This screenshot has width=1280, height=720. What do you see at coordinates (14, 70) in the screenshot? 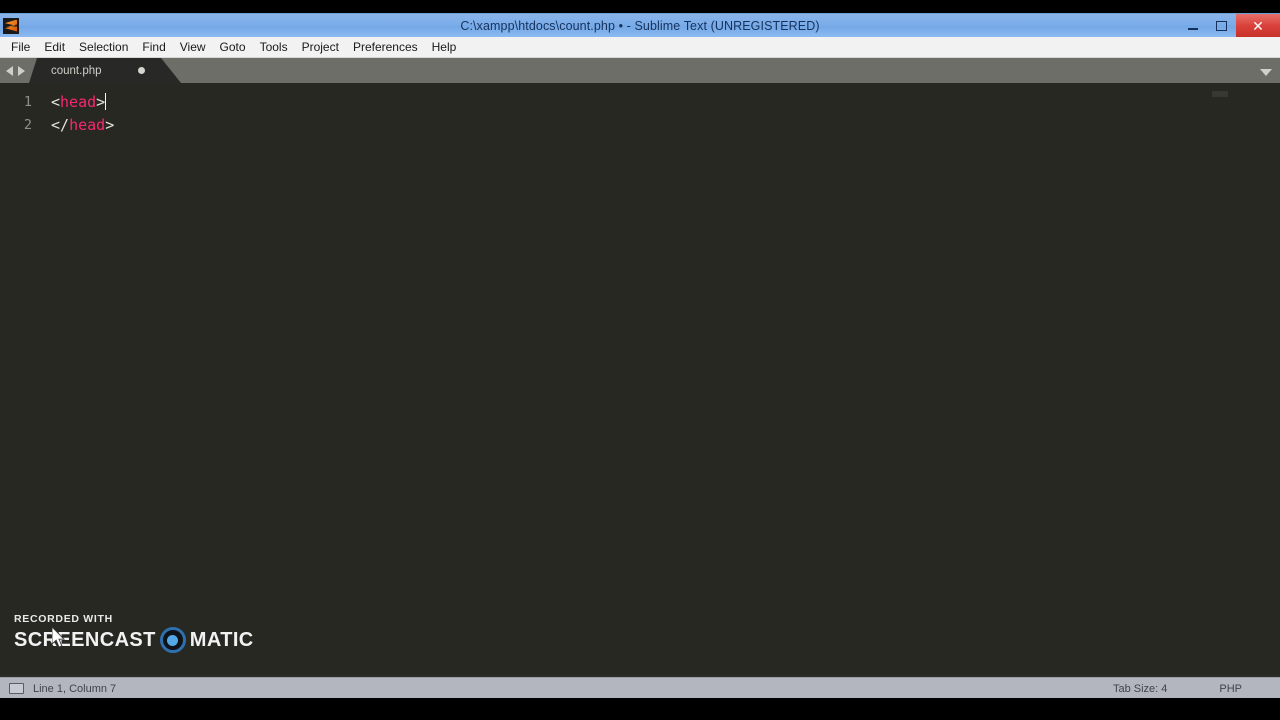
I see `tab-scroll-arrows` at bounding box center [14, 70].